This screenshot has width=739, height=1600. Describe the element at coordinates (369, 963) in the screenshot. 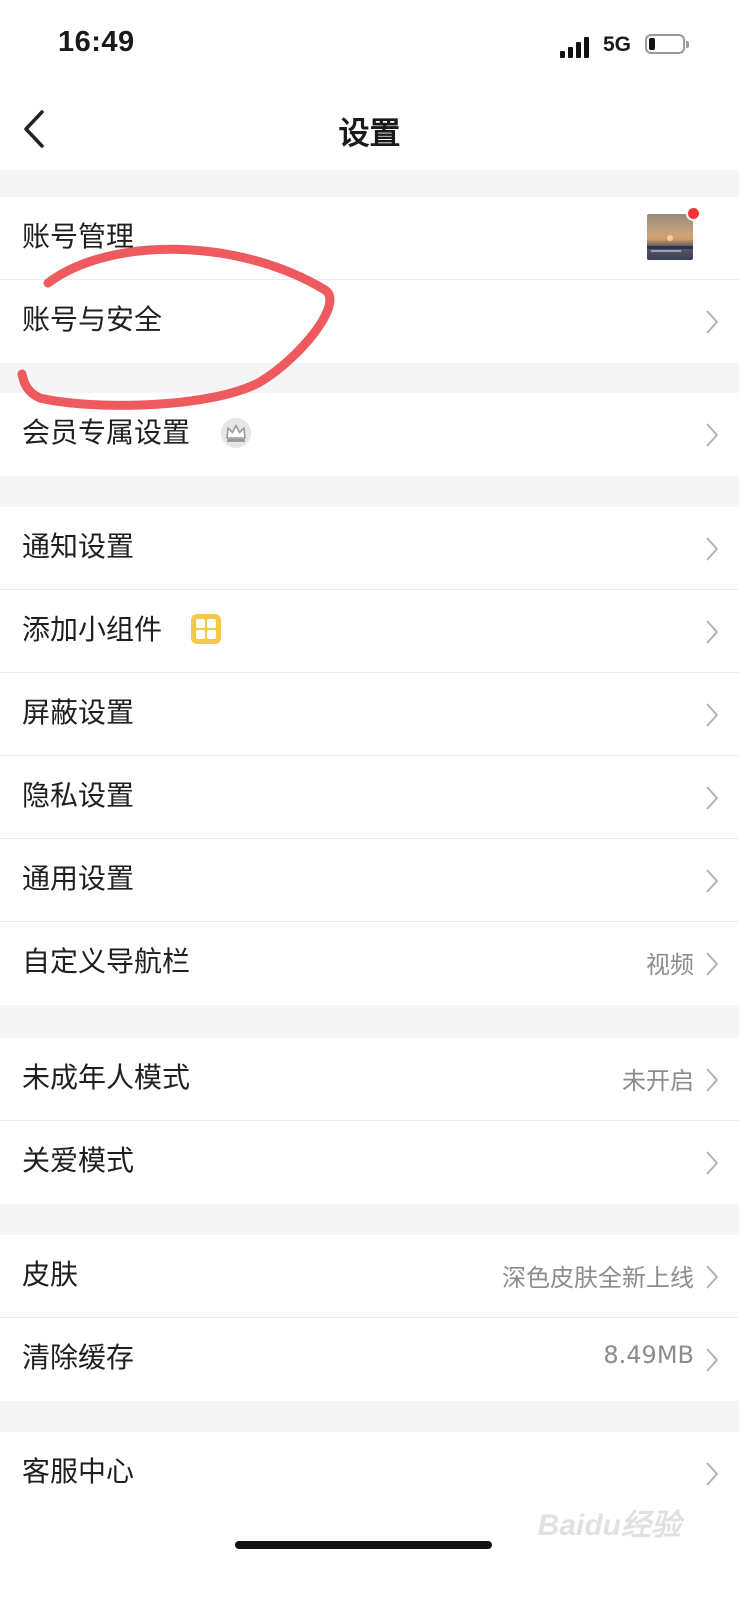

I see `row-custom-navbar: 自定义导航栏 视频` at that location.